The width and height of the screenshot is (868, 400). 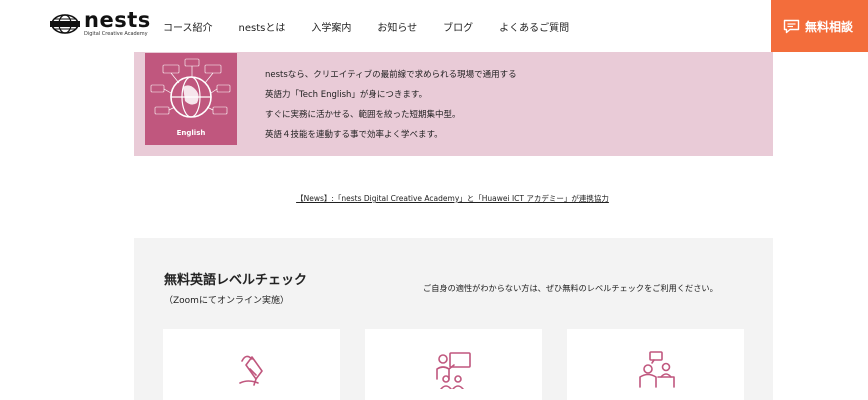 I want to click on level-card-writing, so click(x=251, y=364).